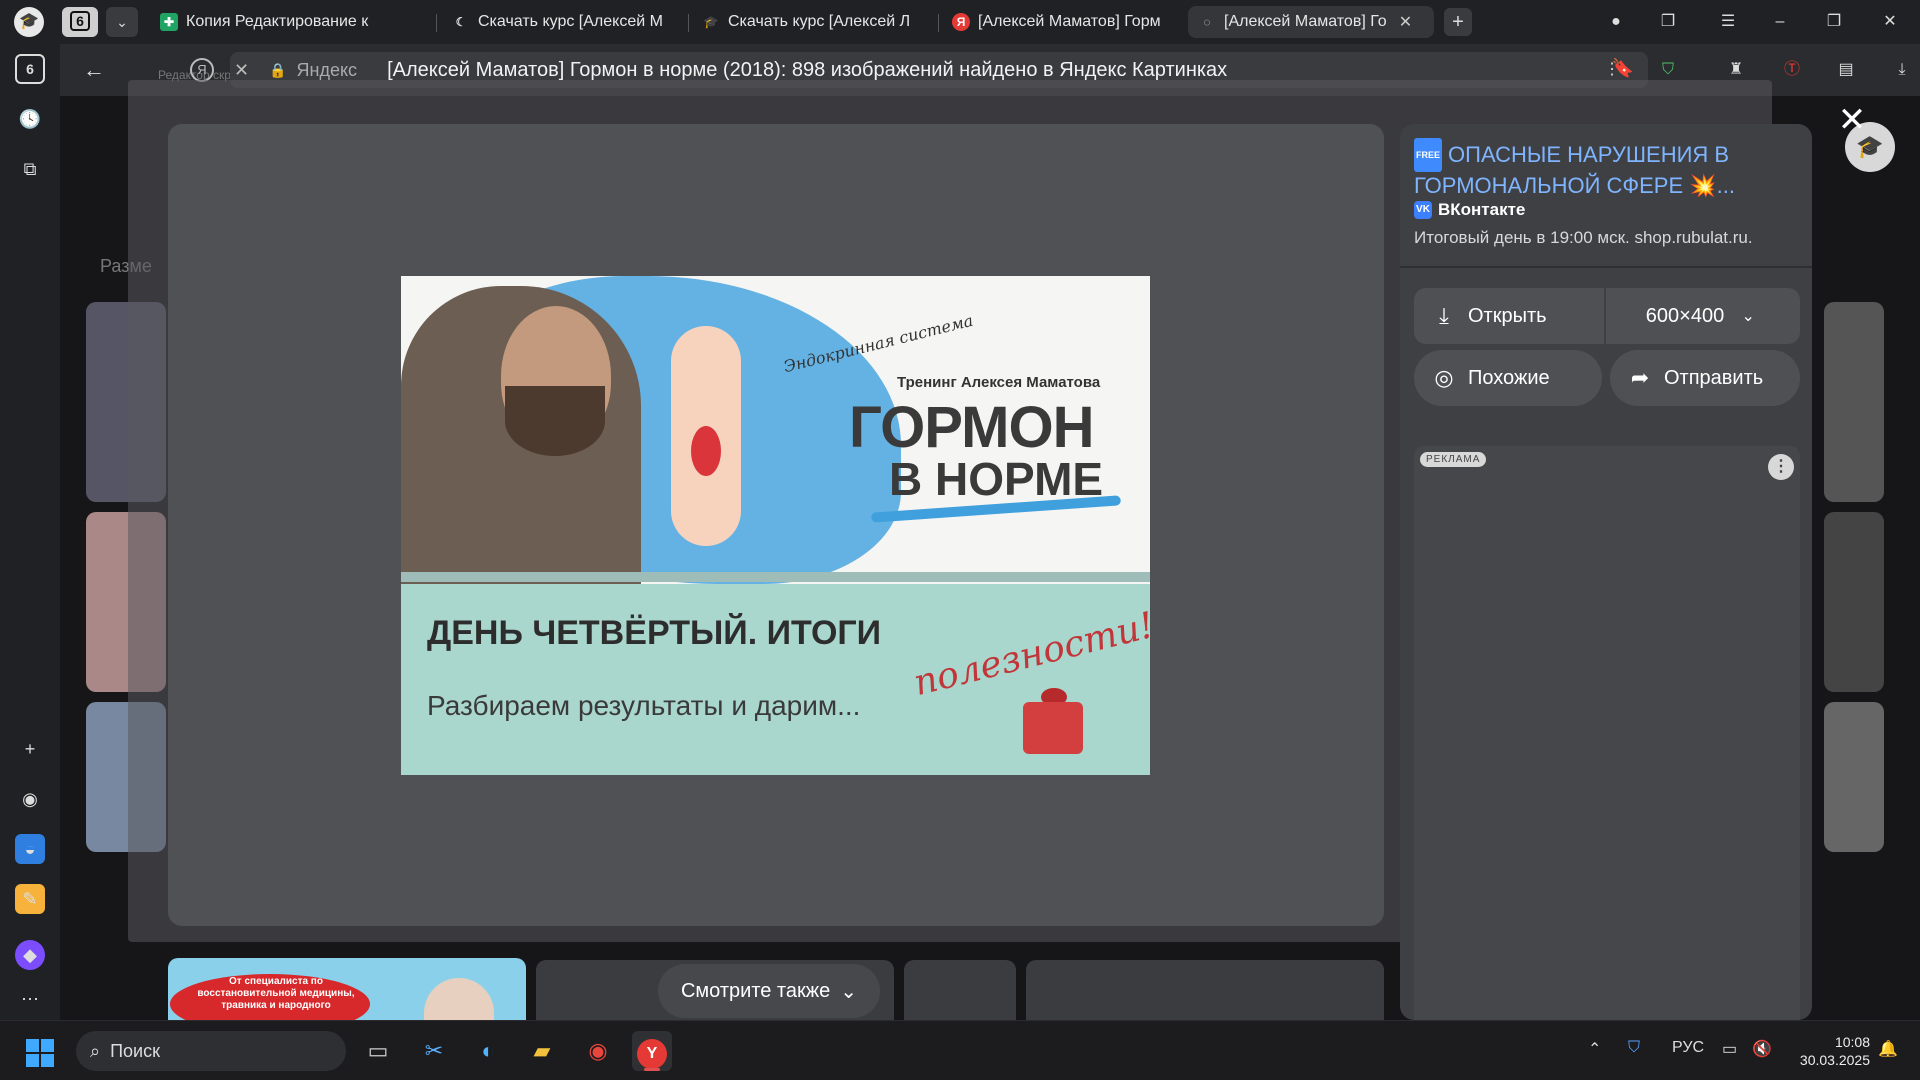 This screenshot has width=1920, height=1080. I want to click on hero-heart, so click(706, 451).